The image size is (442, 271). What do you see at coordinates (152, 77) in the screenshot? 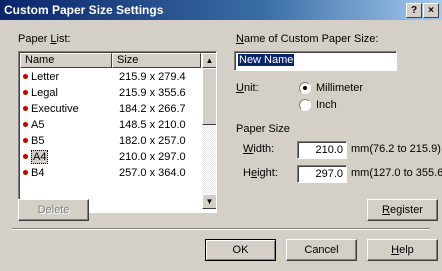
I see `paper-size: 215.9 x 279.4` at bounding box center [152, 77].